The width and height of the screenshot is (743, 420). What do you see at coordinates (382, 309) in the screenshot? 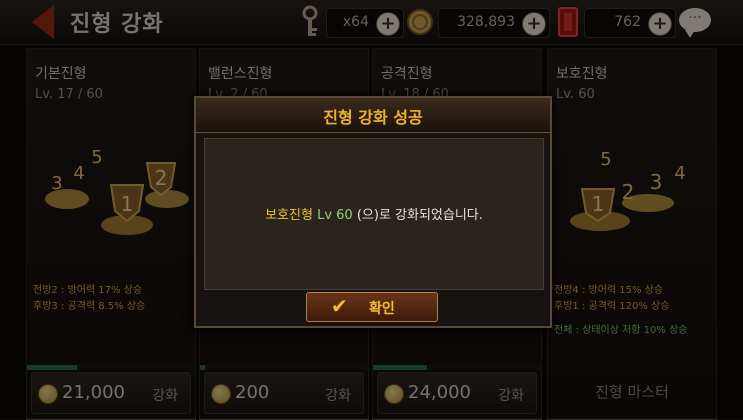
I see `confirm-label: 확인` at bounding box center [382, 309].